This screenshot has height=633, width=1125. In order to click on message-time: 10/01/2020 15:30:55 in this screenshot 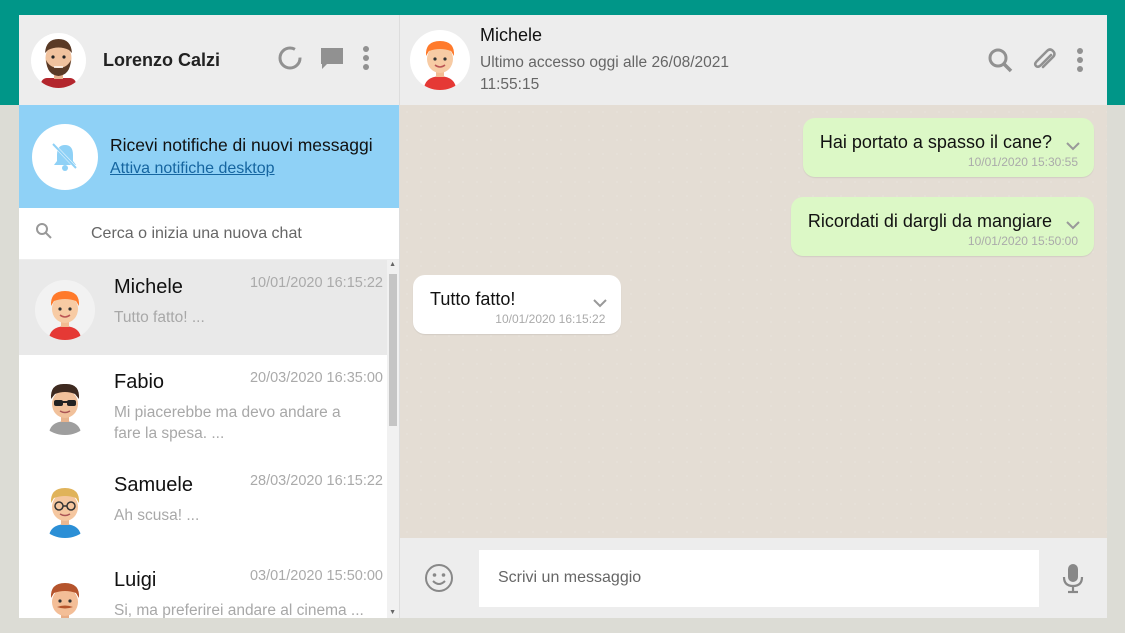, I will do `click(1022, 162)`.